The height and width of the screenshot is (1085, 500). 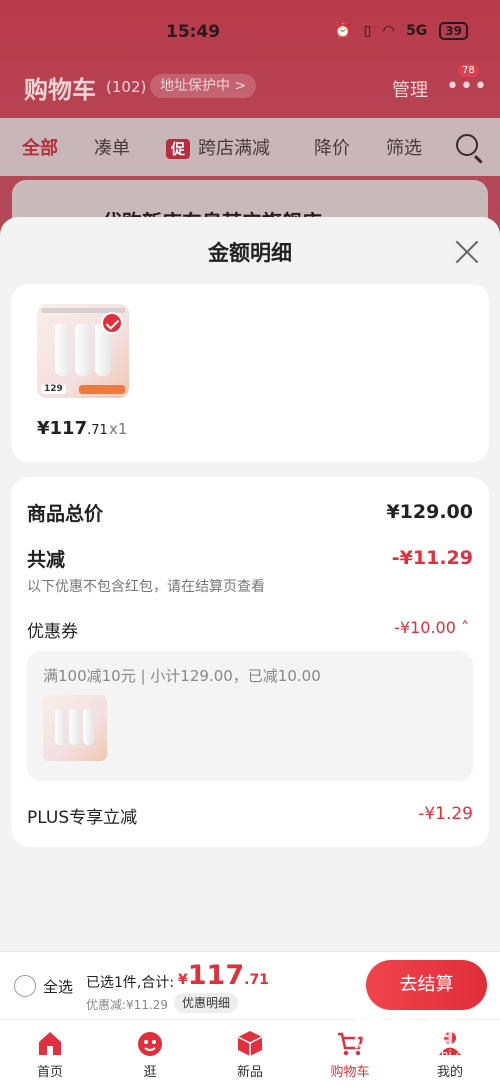 I want to click on vibrate-icon: ▯, so click(x=367, y=31).